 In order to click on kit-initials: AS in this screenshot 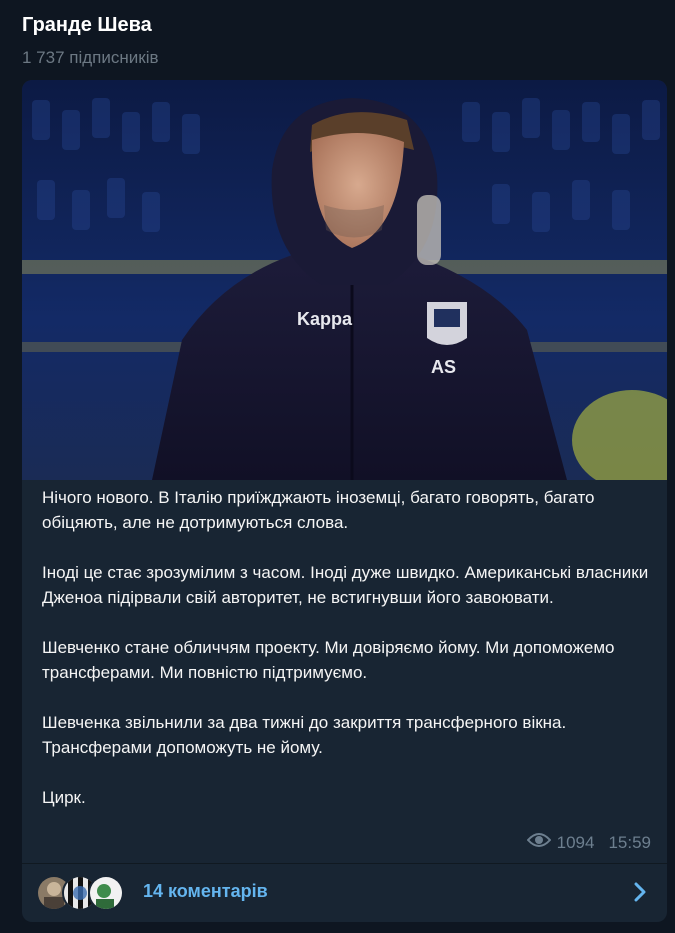, I will do `click(443, 367)`.